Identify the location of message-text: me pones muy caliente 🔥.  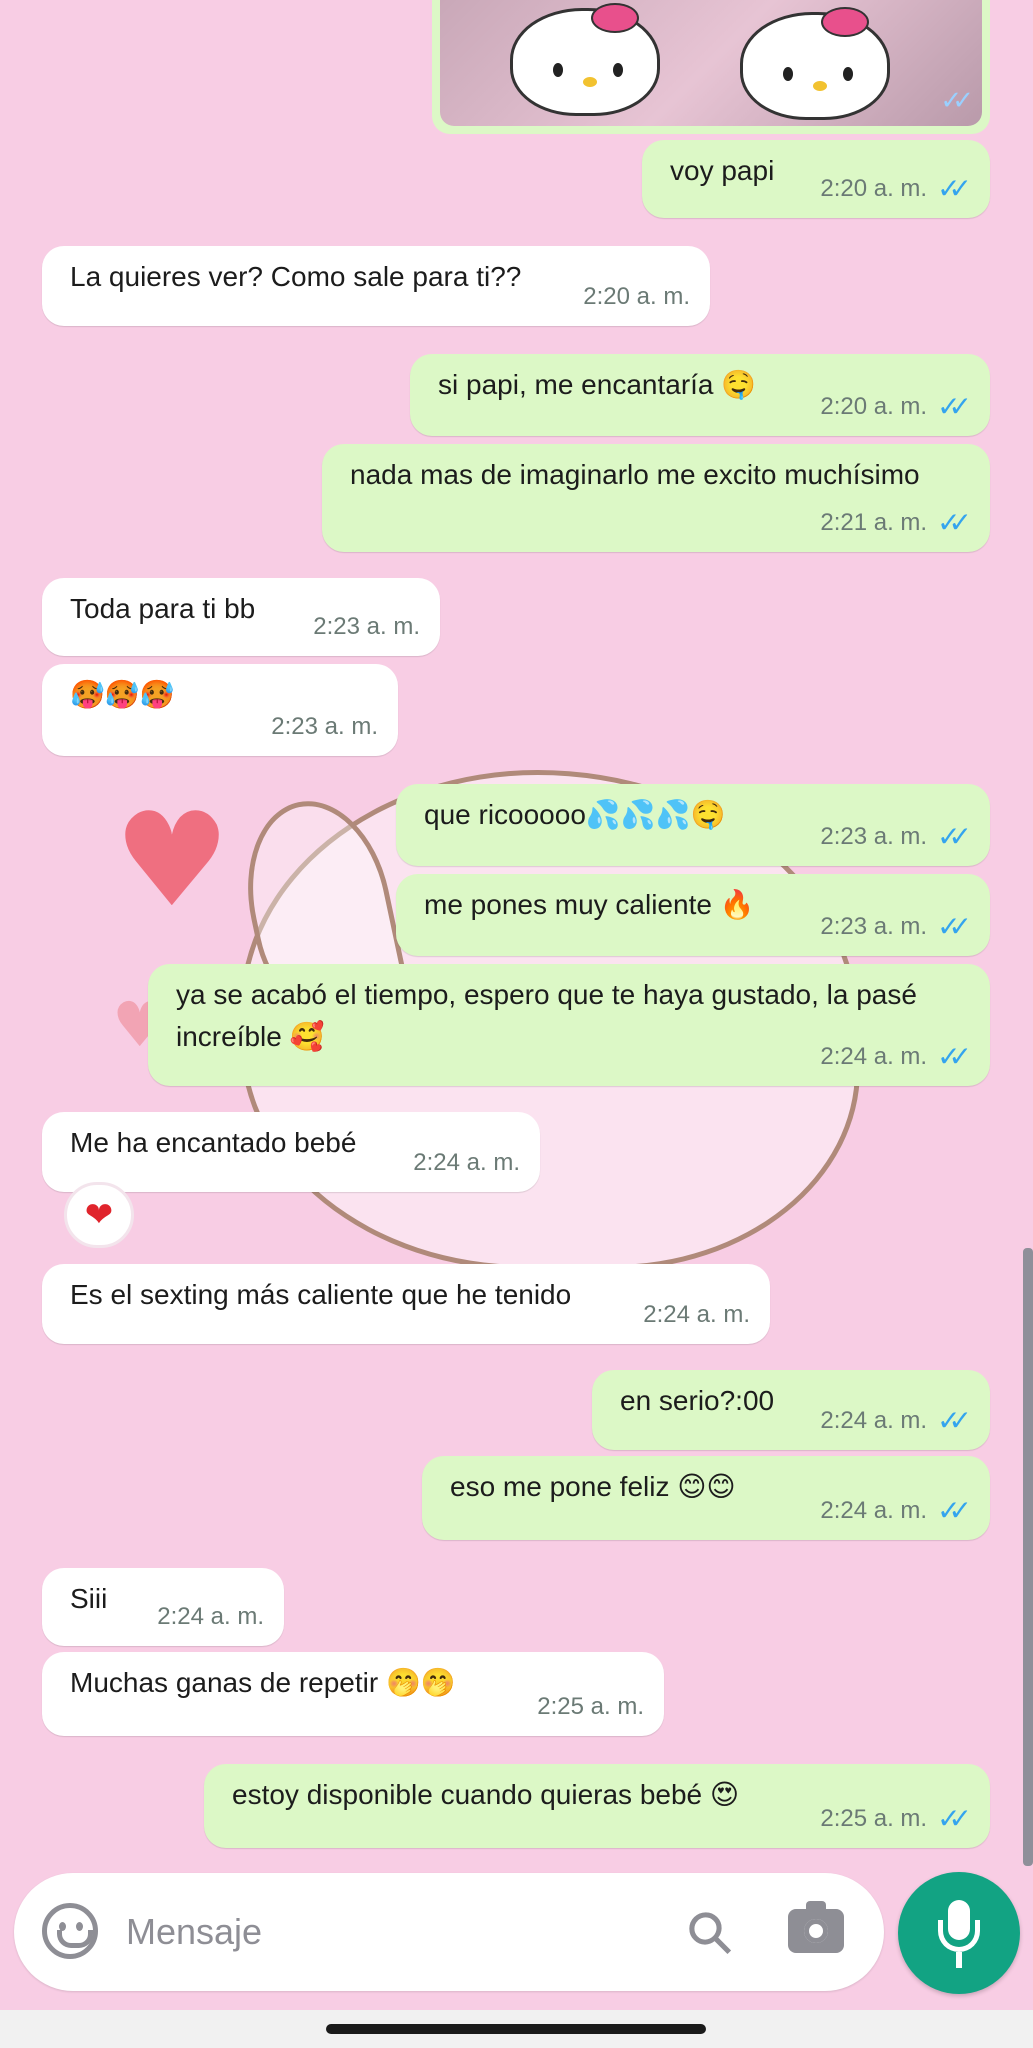
(589, 904).